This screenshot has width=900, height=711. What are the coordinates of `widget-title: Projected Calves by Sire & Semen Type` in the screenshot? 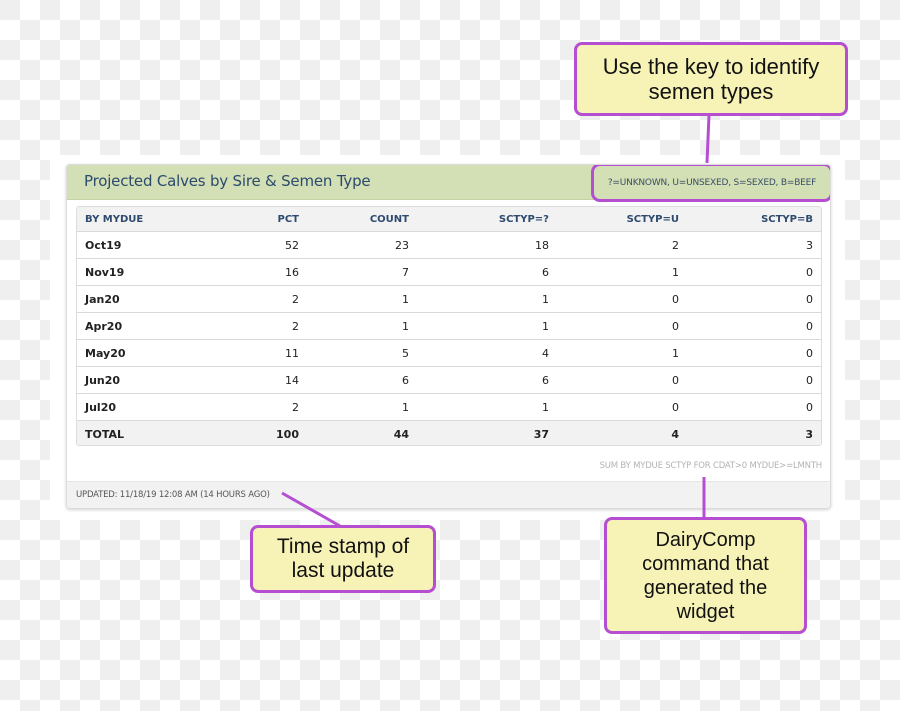 It's located at (227, 181).